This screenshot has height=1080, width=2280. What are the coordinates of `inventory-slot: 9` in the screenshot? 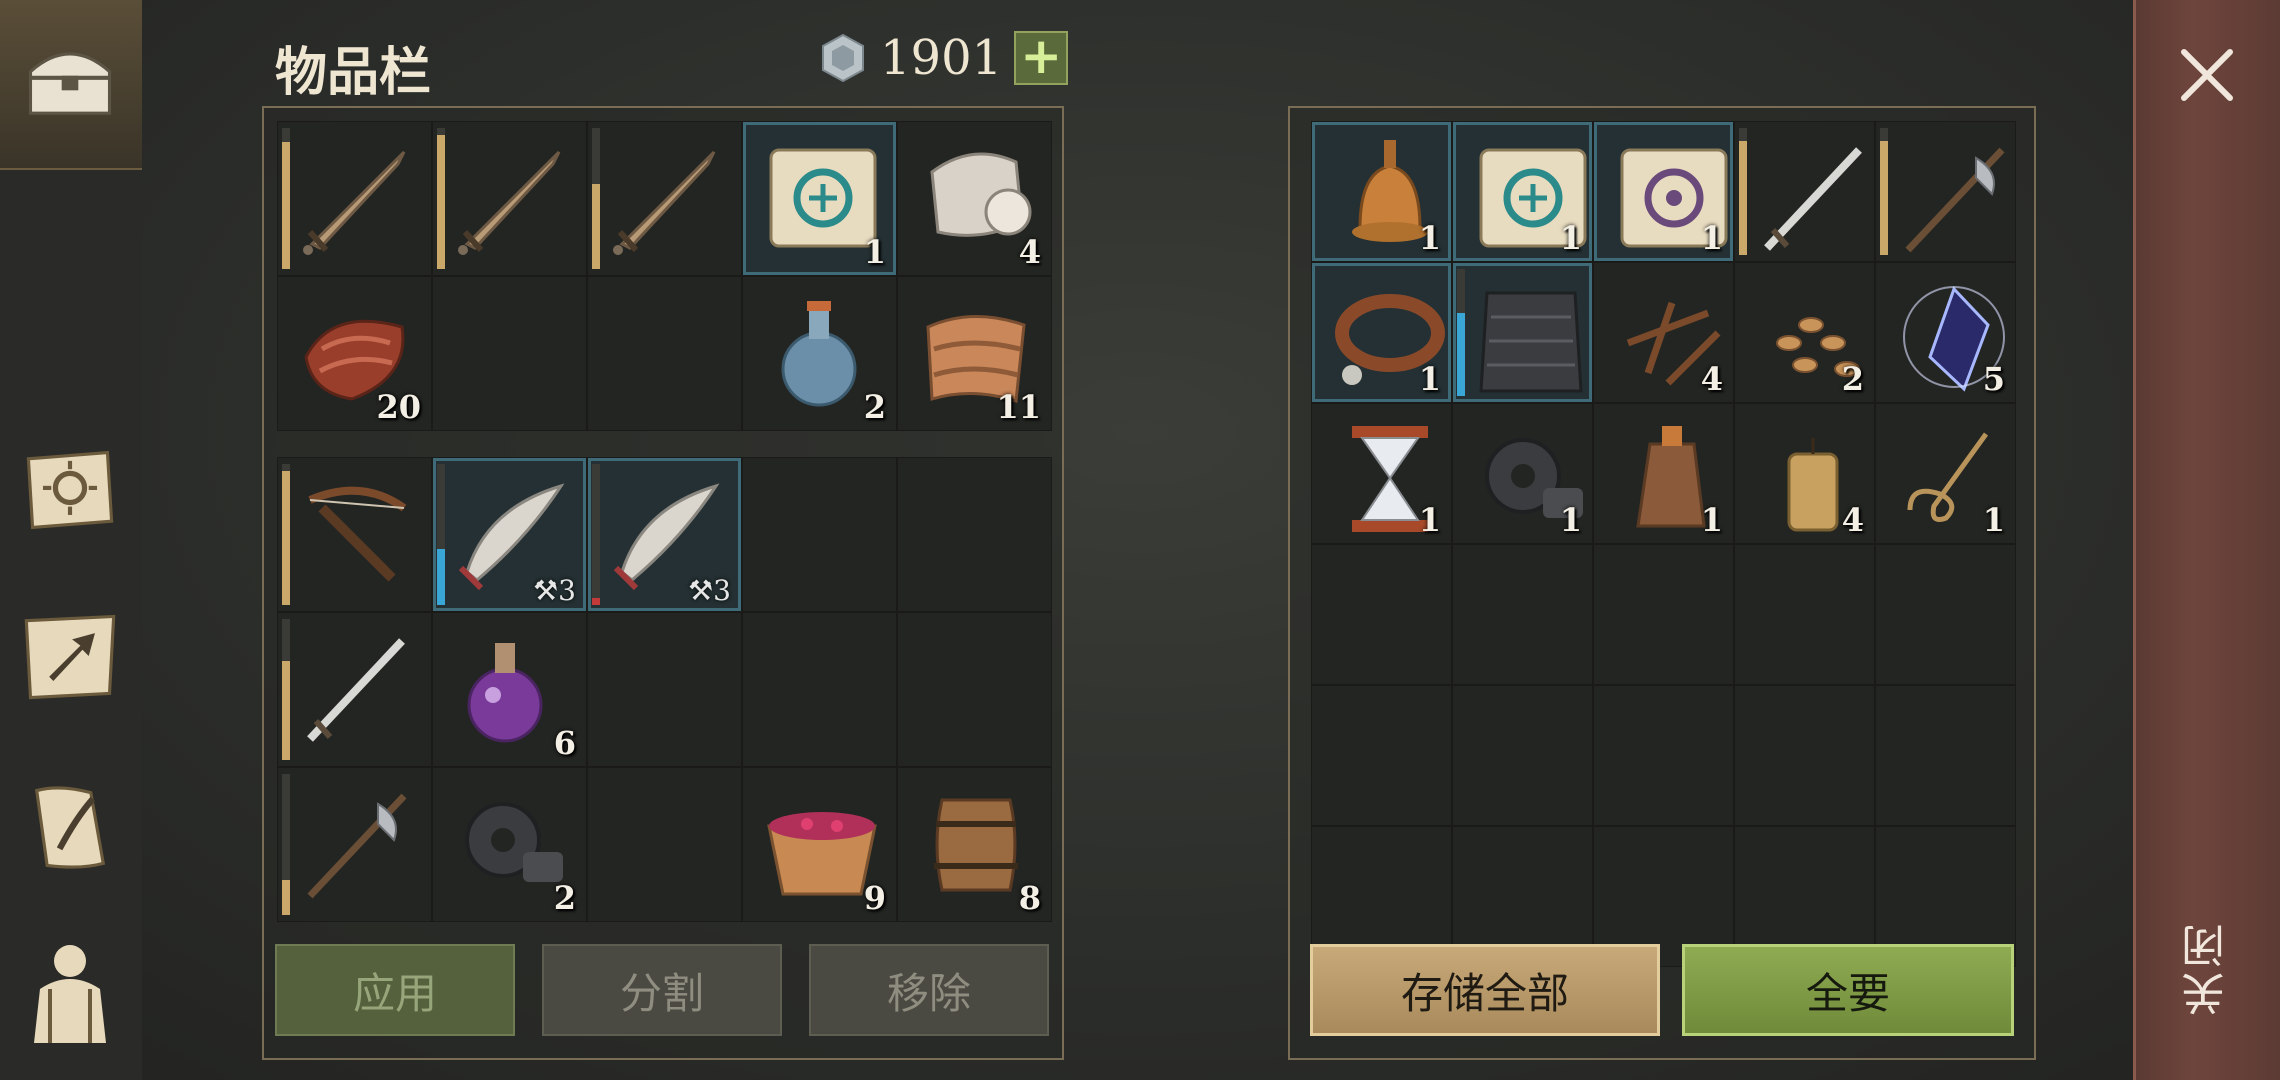 It's located at (819, 844).